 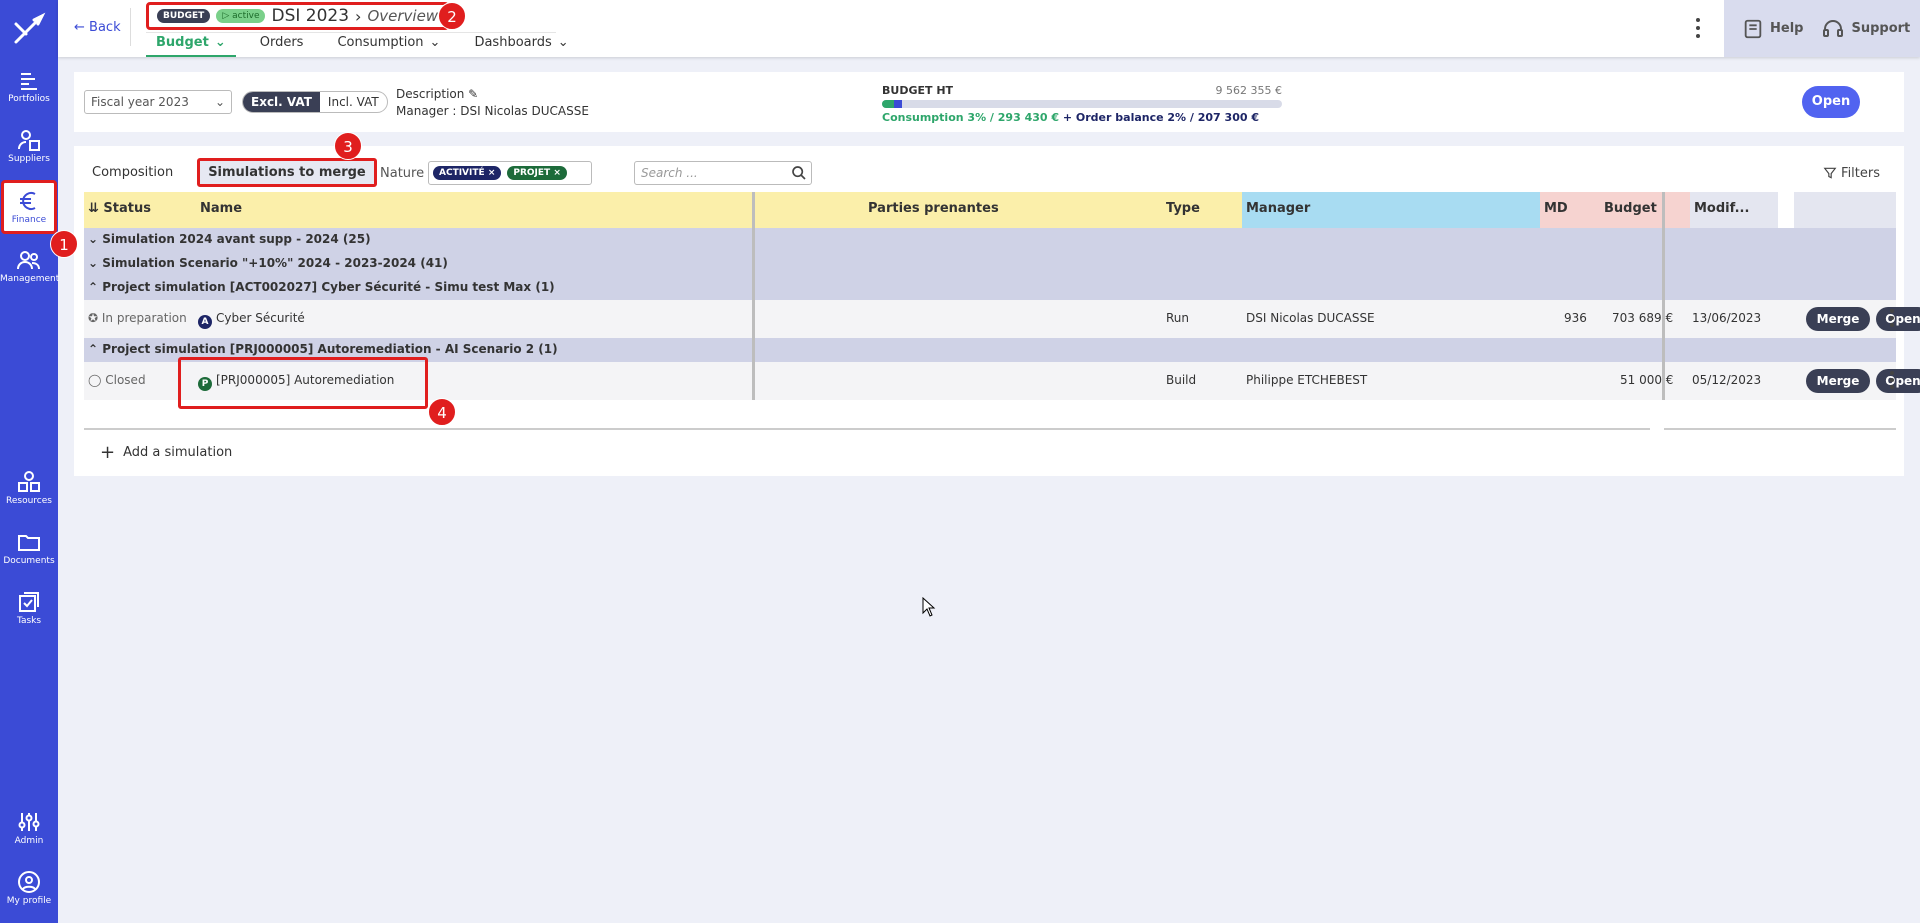 What do you see at coordinates (191, 45) in the screenshot?
I see `tab-budget: Budget ⌄` at bounding box center [191, 45].